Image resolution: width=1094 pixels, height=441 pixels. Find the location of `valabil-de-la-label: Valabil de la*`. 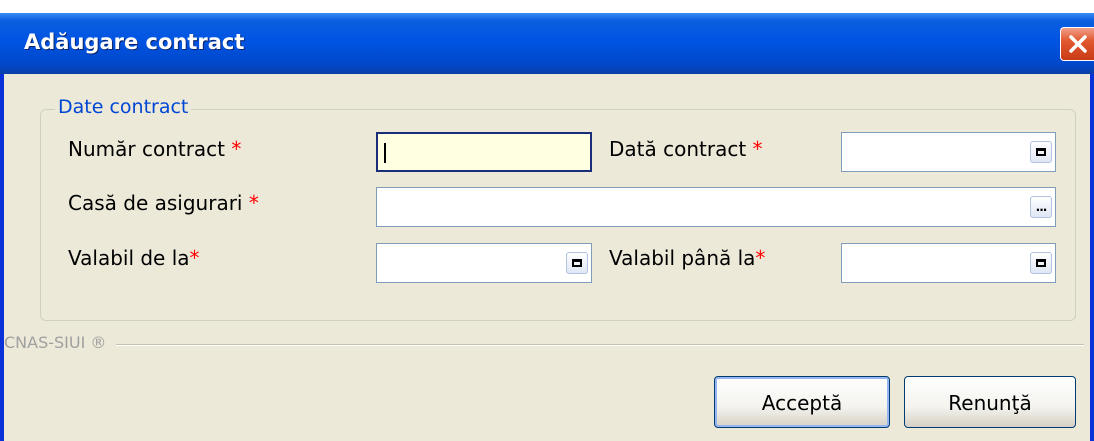

valabil-de-la-label: Valabil de la* is located at coordinates (134, 258).